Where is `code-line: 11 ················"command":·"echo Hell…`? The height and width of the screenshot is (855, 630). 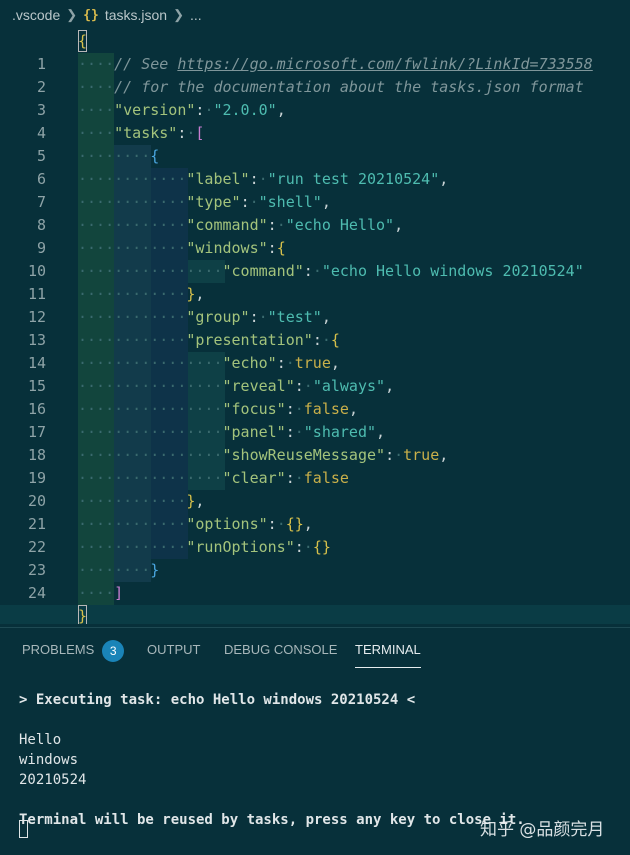
code-line: 11 ················"command":·"echo Hell… is located at coordinates (315, 281).